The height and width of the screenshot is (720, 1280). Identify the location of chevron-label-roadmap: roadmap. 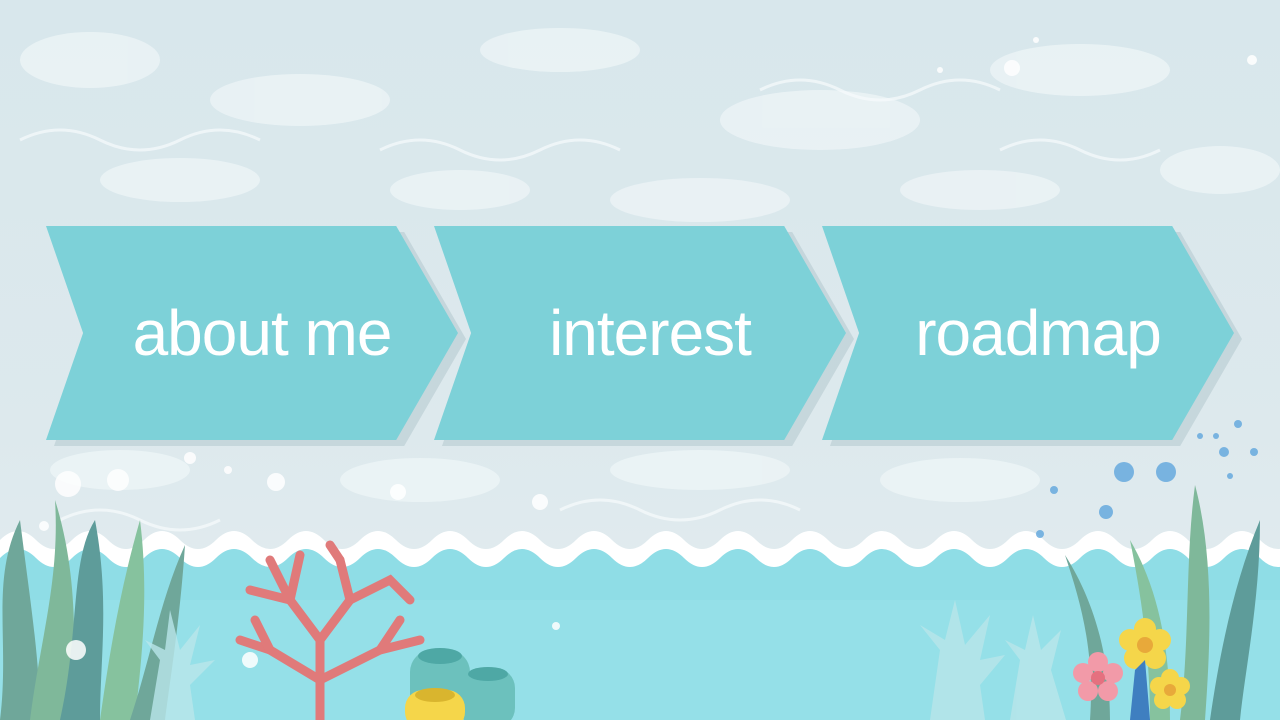
(1038, 333).